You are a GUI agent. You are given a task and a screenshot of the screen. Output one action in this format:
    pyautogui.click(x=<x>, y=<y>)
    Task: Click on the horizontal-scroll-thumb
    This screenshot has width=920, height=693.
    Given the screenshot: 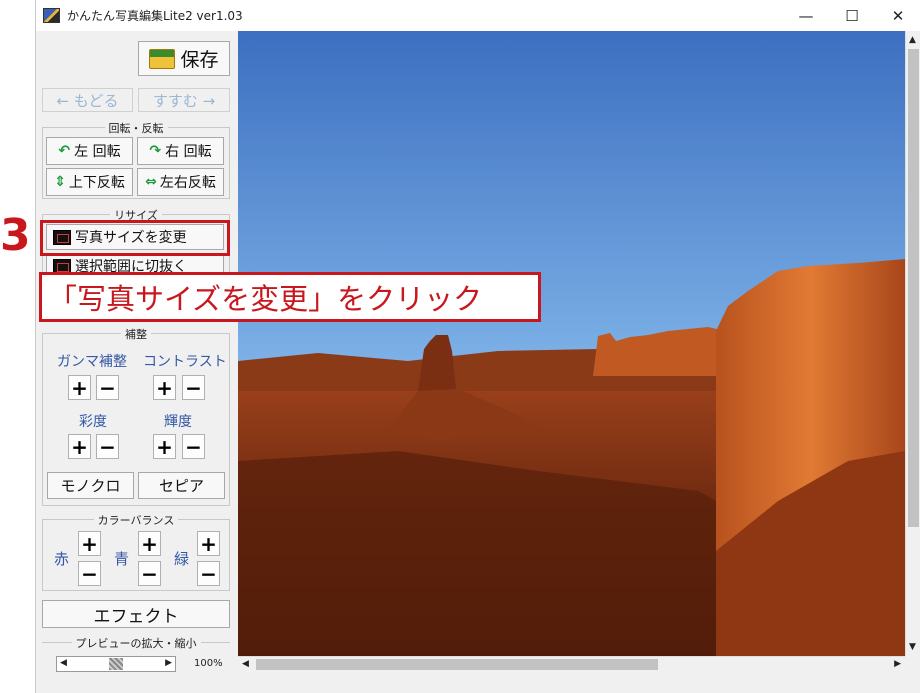 What is the action you would take?
    pyautogui.click(x=457, y=664)
    